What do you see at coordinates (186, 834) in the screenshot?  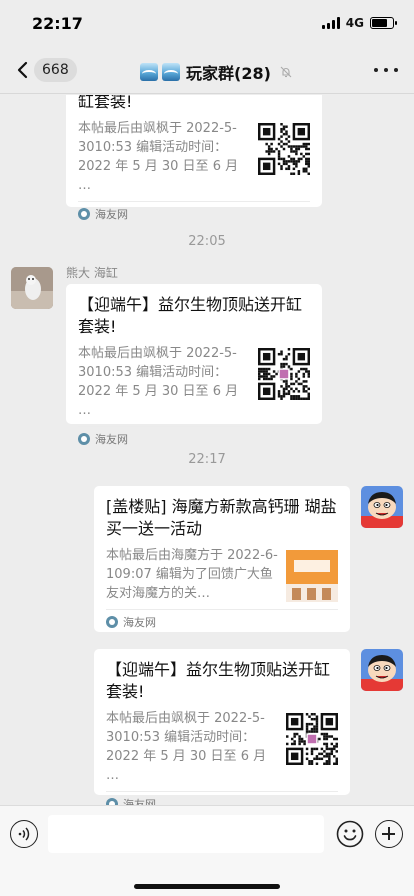 I see `message-input` at bounding box center [186, 834].